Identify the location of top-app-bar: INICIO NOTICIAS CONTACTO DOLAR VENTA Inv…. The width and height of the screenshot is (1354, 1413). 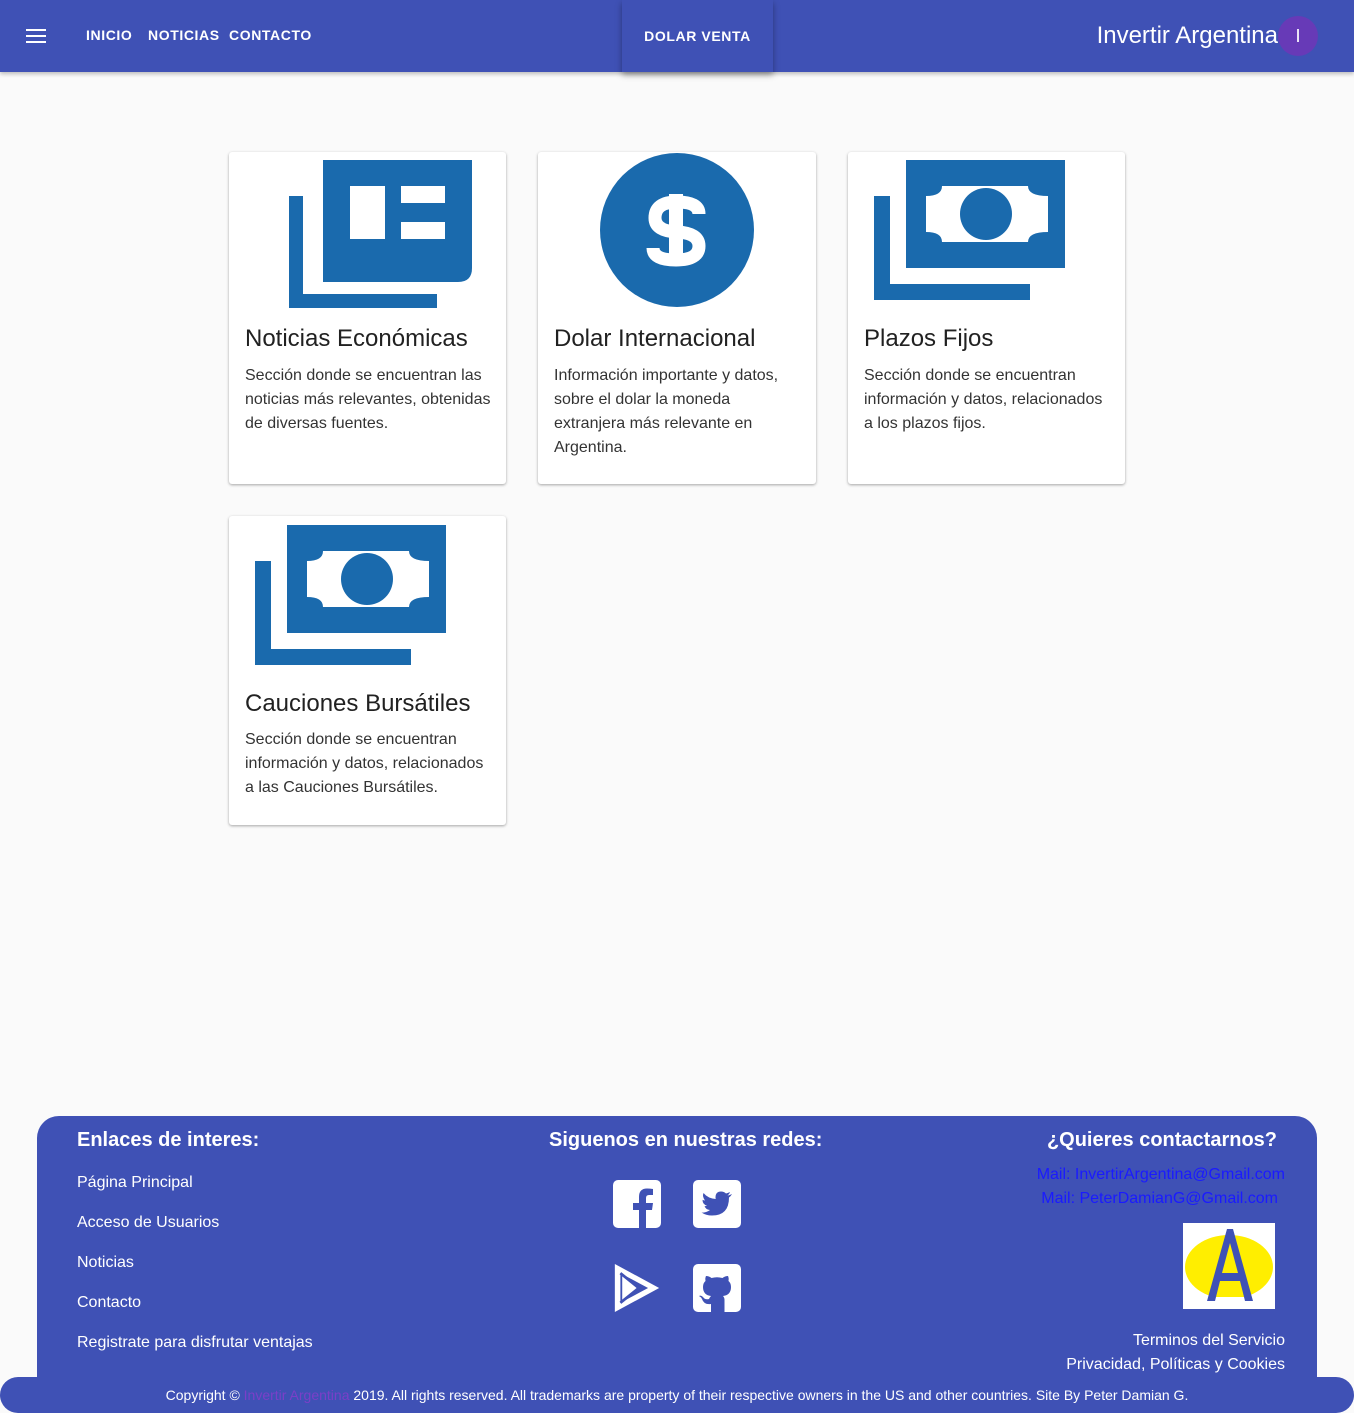
(677, 36).